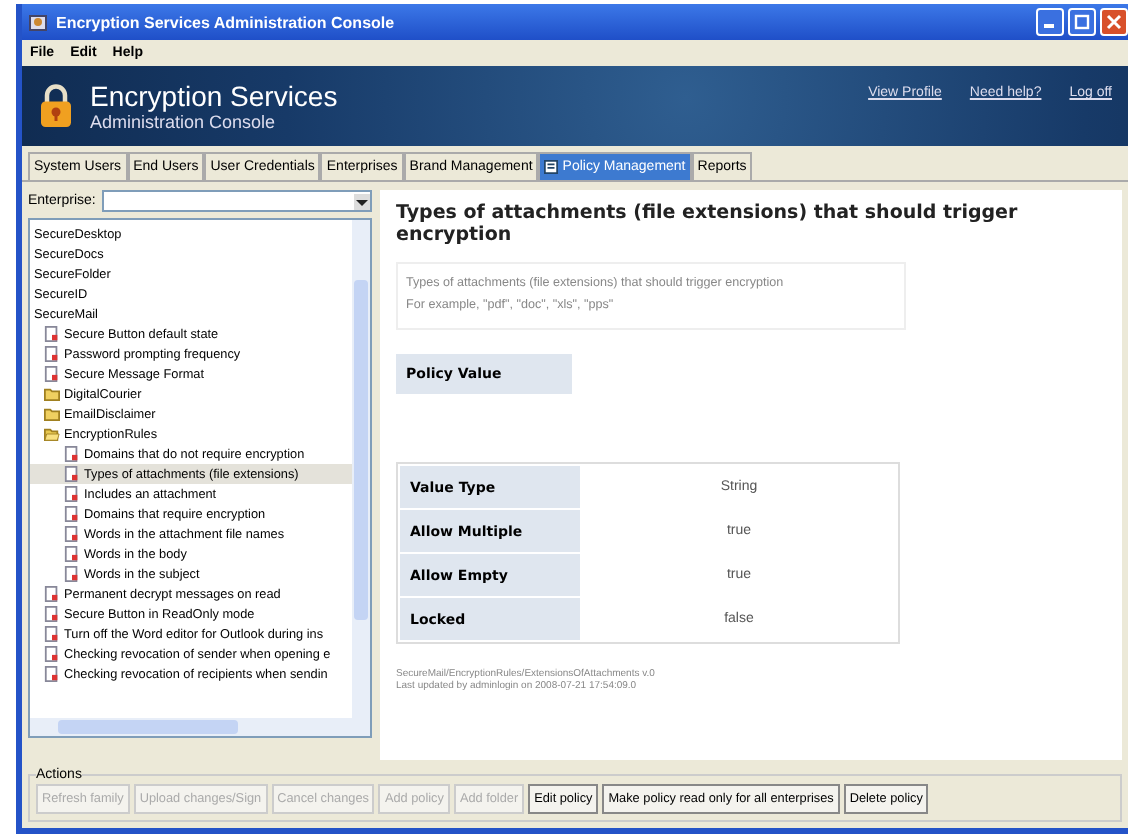 Image resolution: width=1128 pixels, height=840 pixels. What do you see at coordinates (226, 22) in the screenshot?
I see `window-title: Encryption Services Administration Console` at bounding box center [226, 22].